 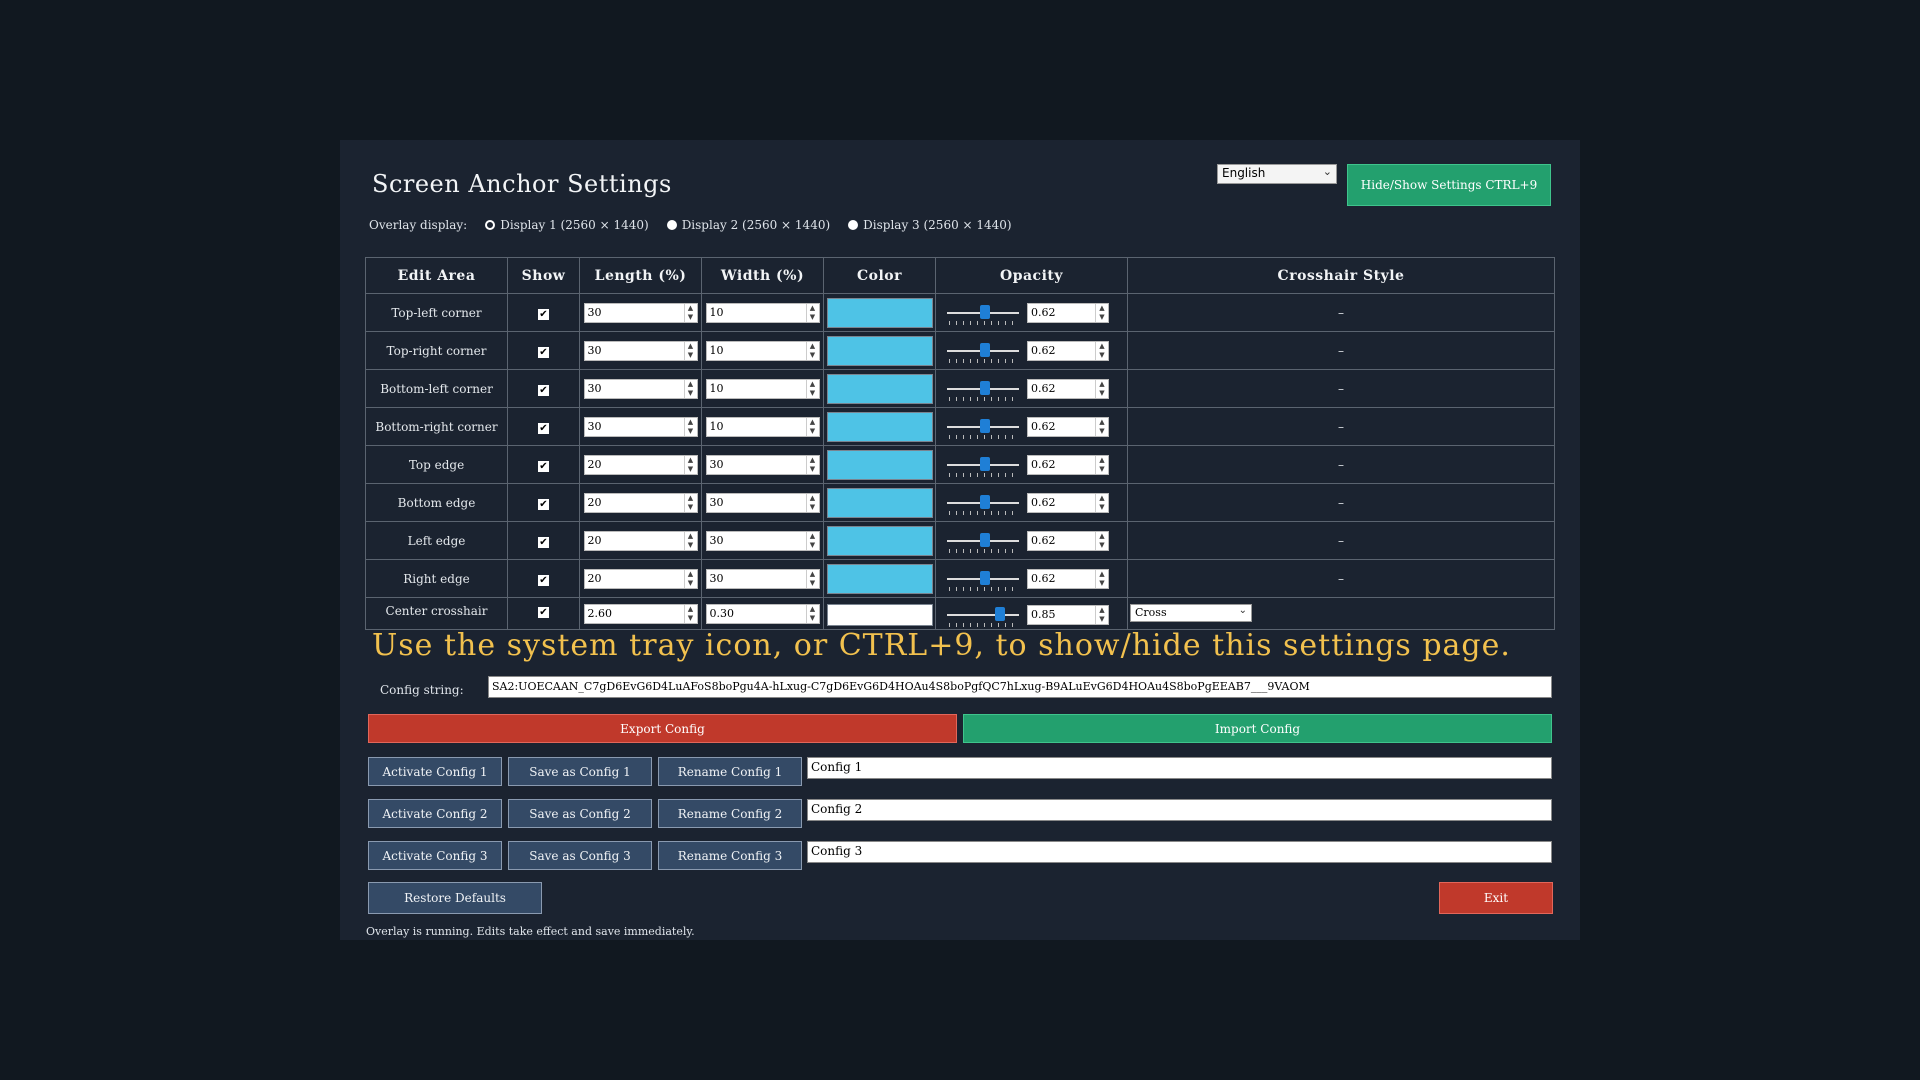 I want to click on opacity-spinbox: 0.85 ▲ ▼, so click(x=1068, y=615).